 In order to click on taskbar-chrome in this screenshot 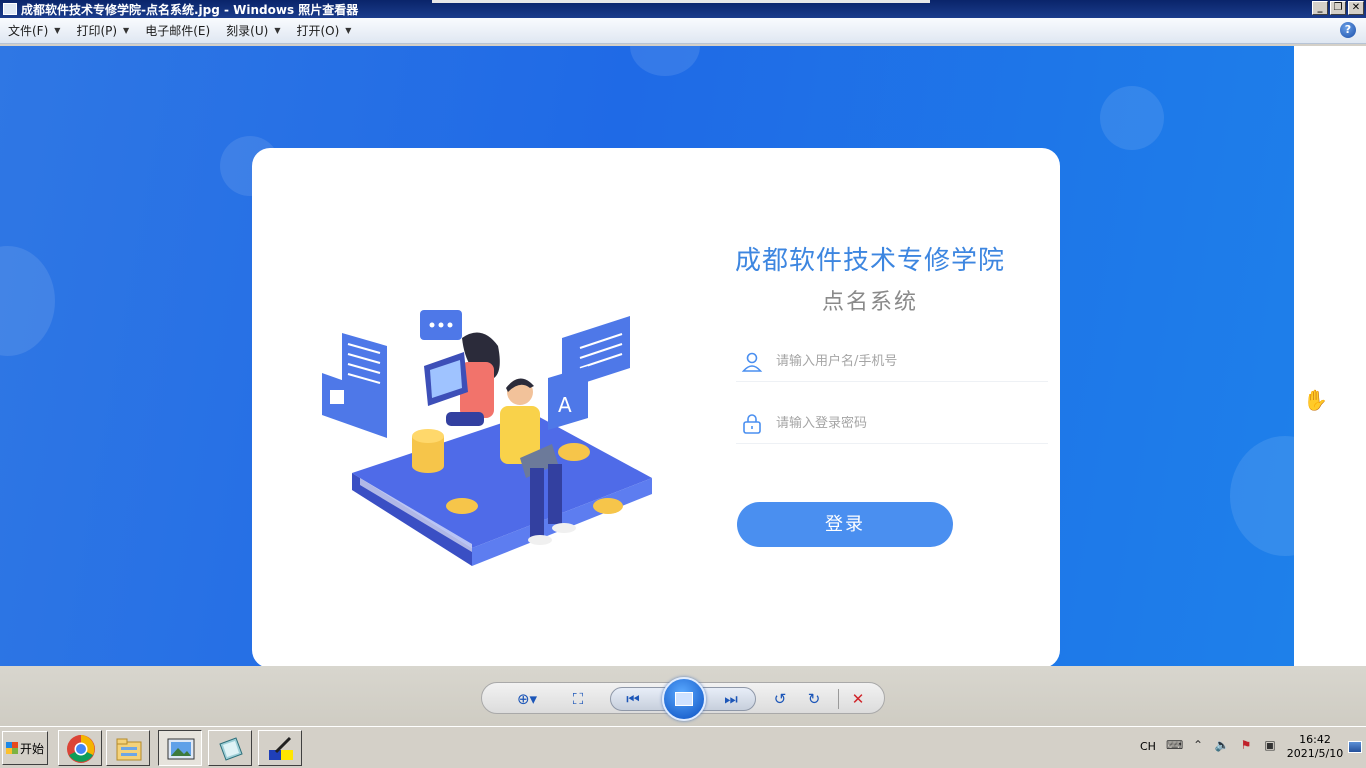, I will do `click(80, 748)`.